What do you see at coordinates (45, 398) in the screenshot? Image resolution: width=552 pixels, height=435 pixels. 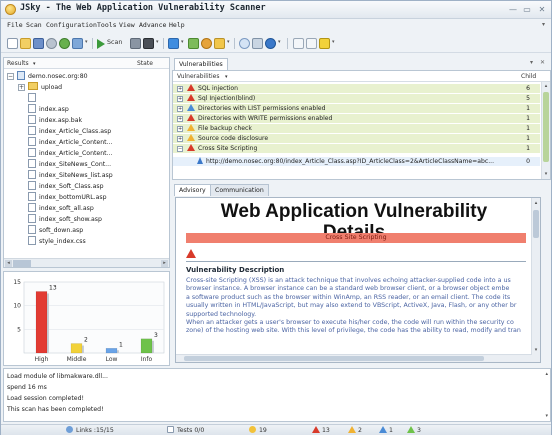 I see `log-line: Load session completed!` at bounding box center [45, 398].